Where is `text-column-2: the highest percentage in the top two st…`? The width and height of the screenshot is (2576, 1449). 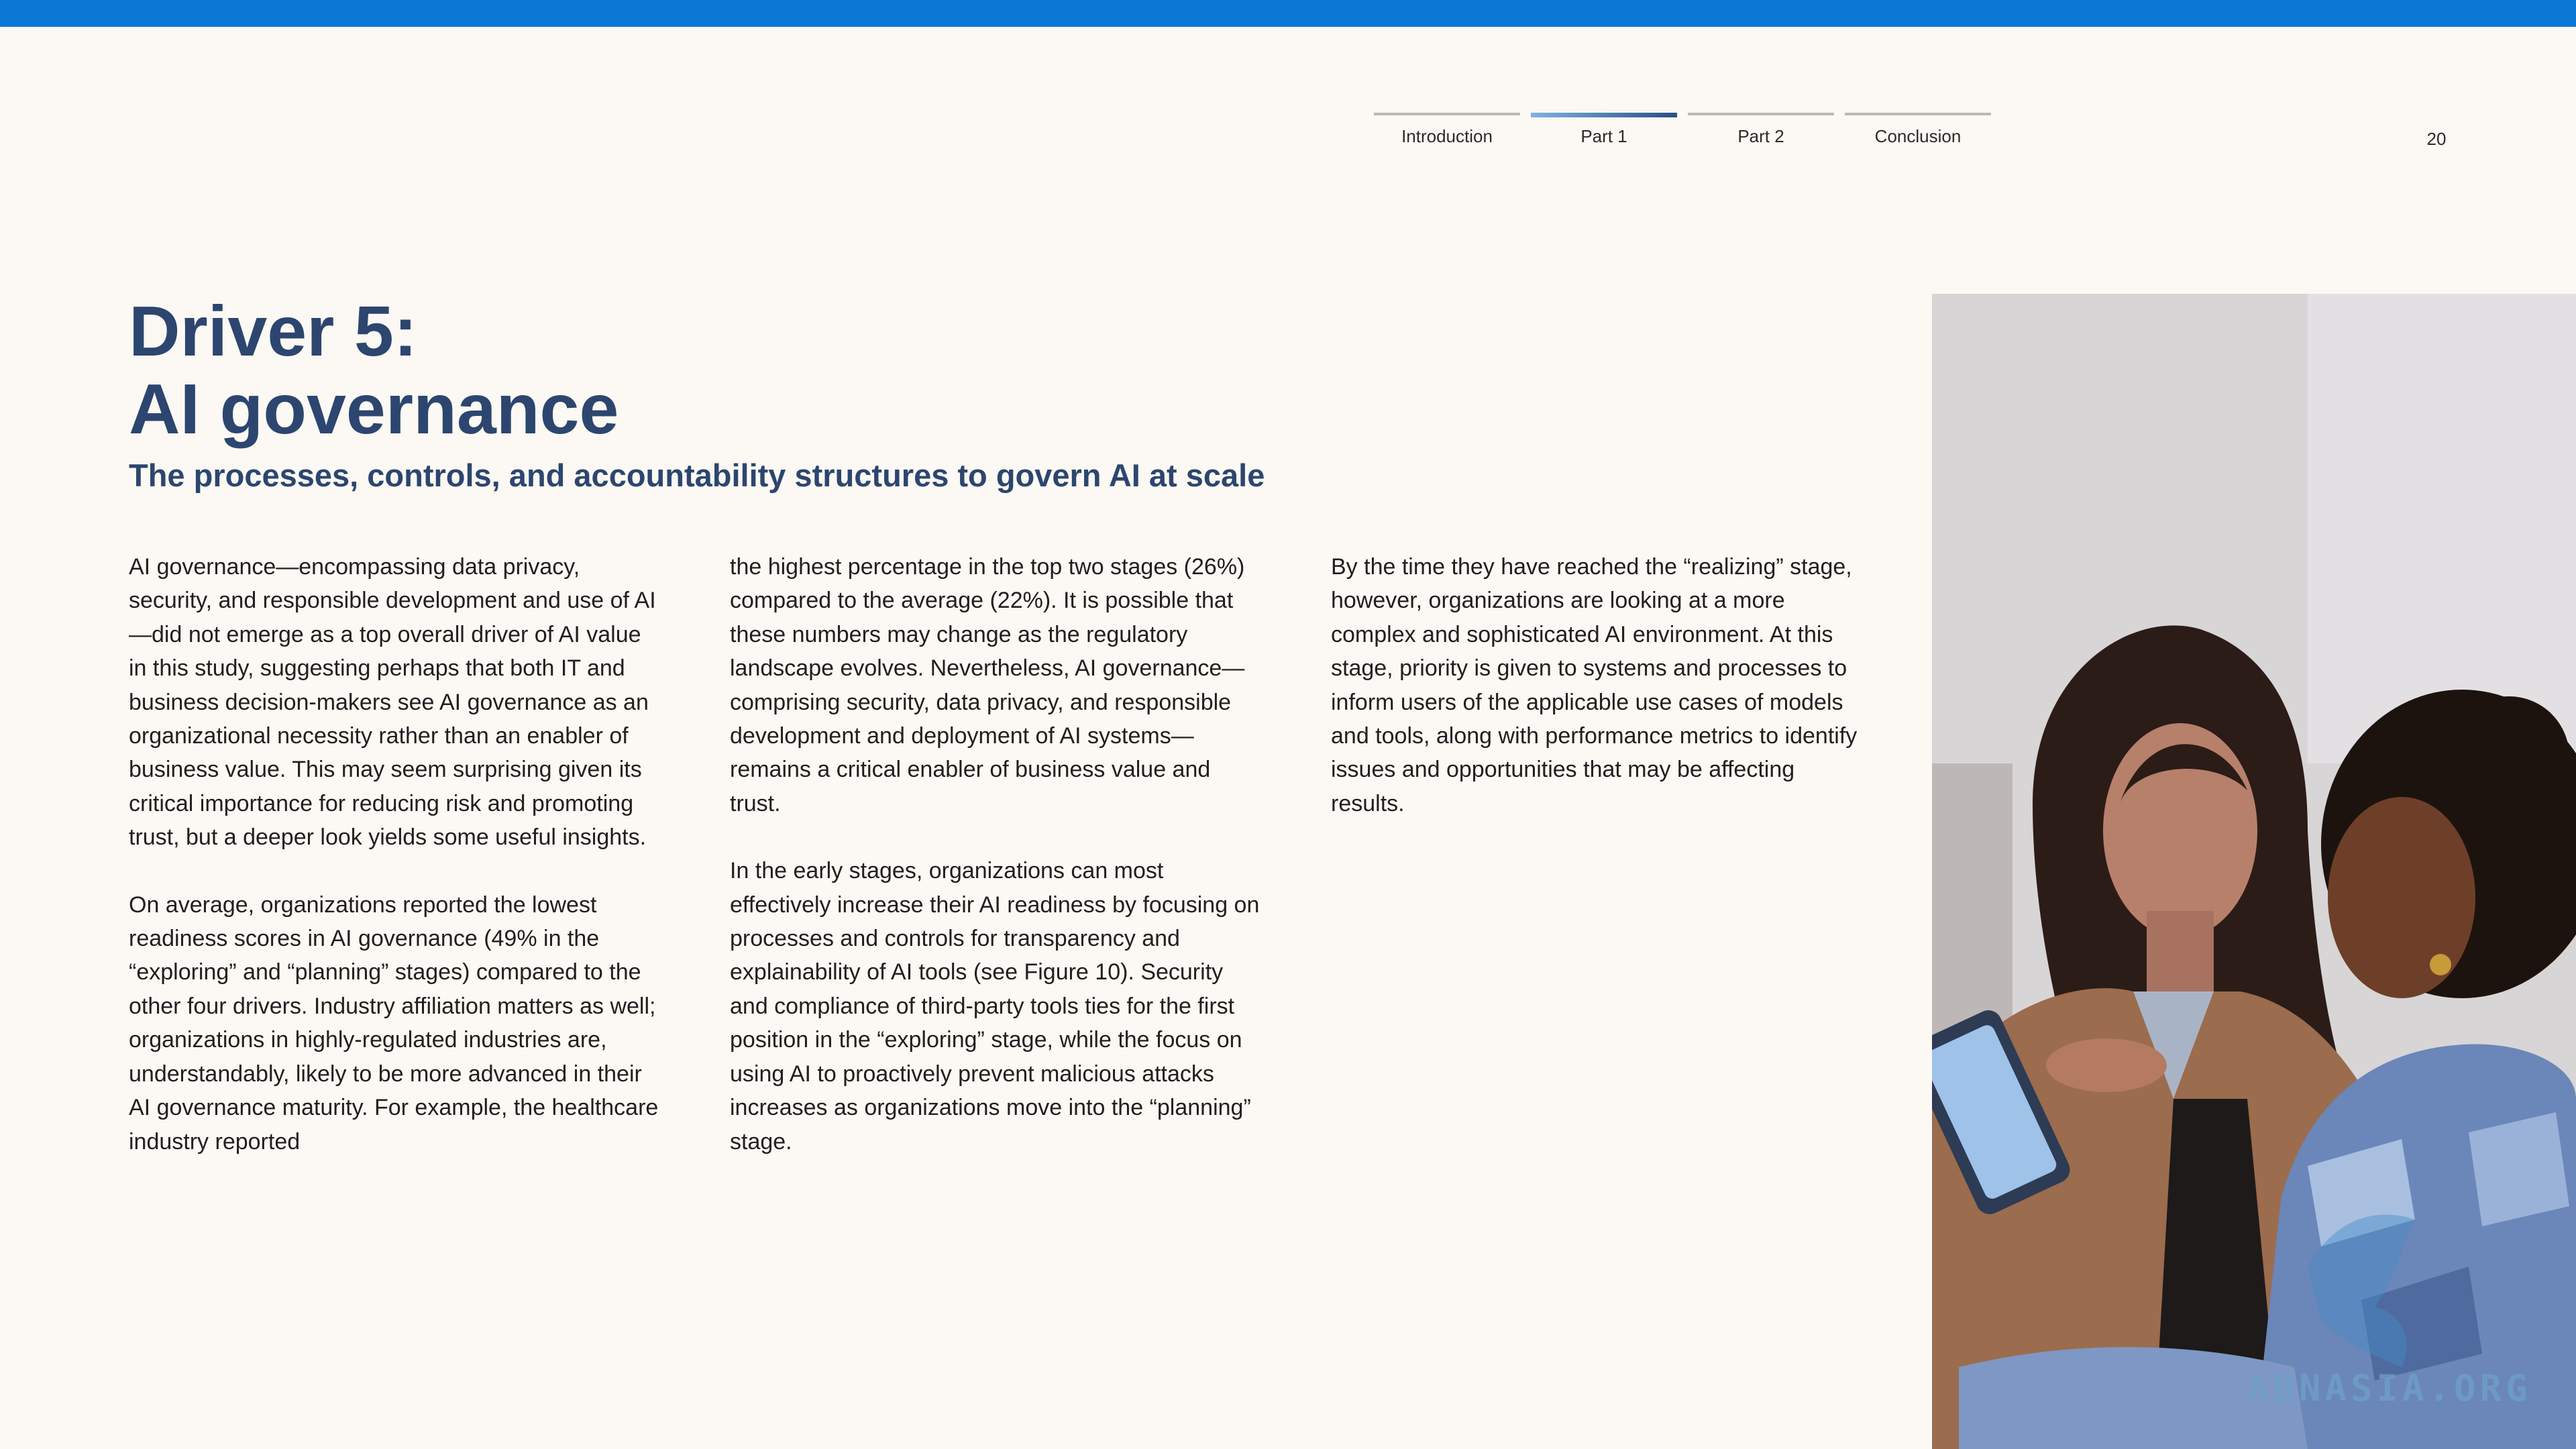 text-column-2: the highest percentage in the top two st… is located at coordinates (995, 871).